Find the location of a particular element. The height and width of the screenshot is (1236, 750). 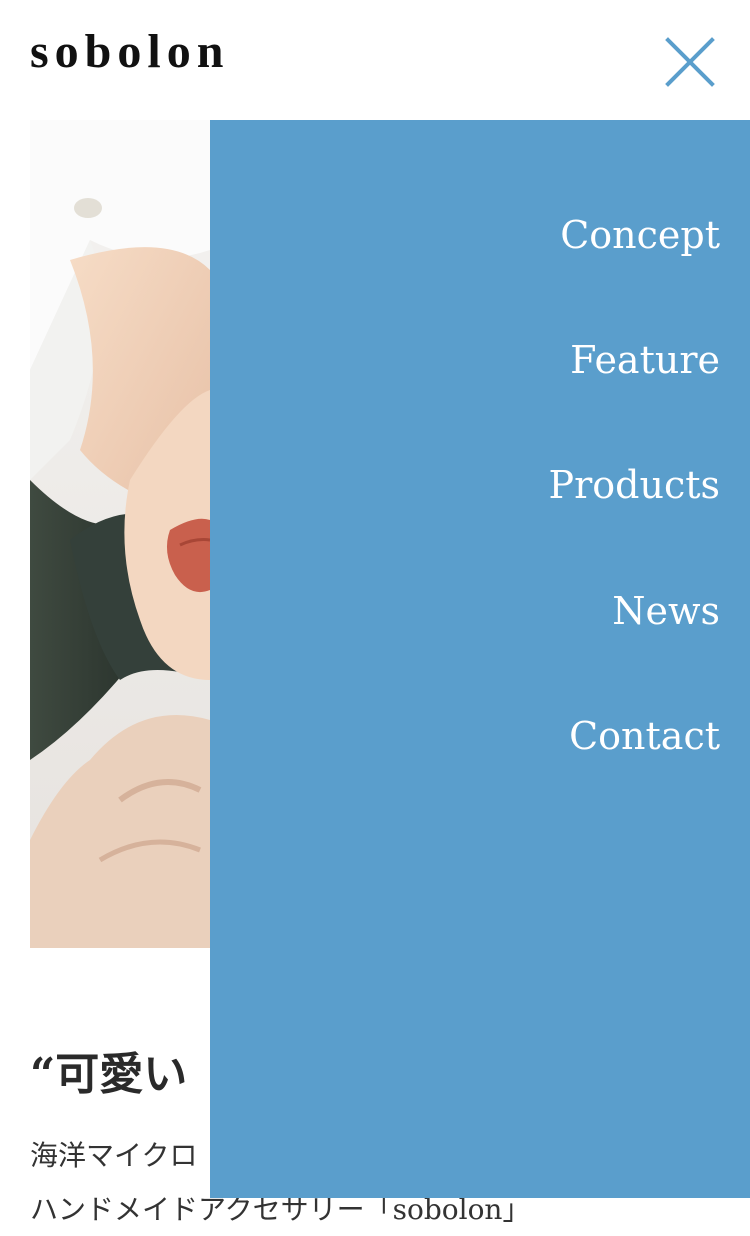

nav-item-news: News is located at coordinates (666, 611).